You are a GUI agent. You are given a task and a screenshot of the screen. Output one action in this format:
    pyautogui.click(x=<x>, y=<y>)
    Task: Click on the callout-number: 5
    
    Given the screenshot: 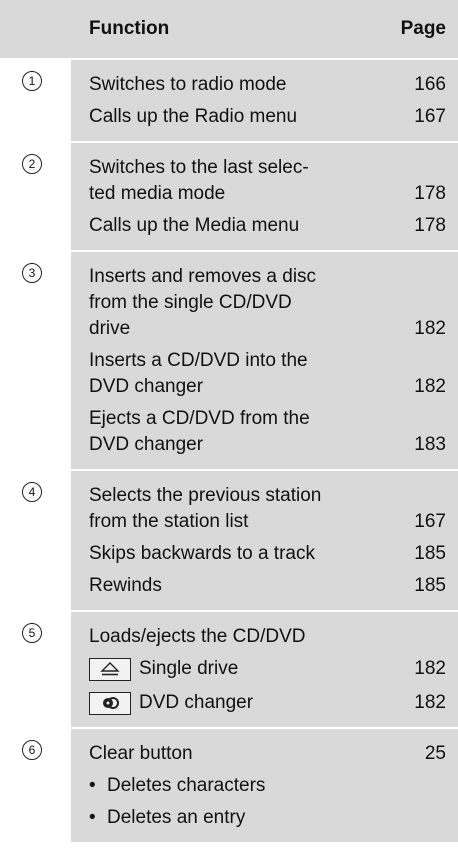 What is the action you would take?
    pyautogui.click(x=32, y=633)
    